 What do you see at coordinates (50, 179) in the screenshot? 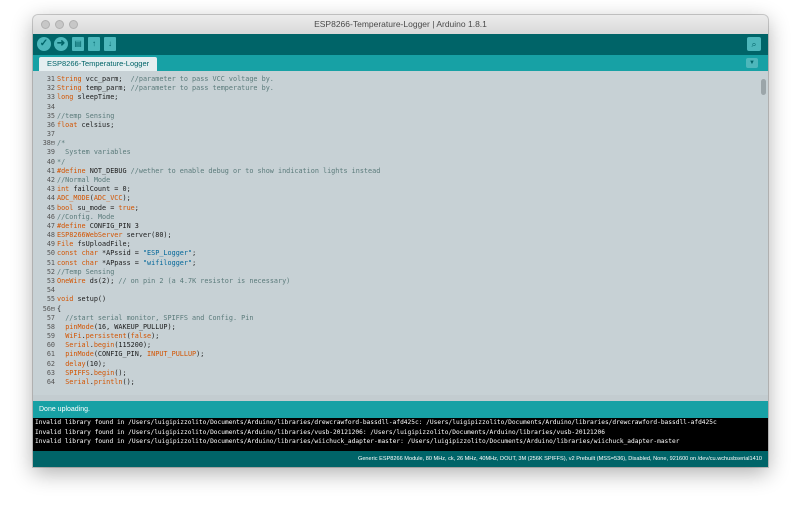
I see `line-number: 42` at bounding box center [50, 179].